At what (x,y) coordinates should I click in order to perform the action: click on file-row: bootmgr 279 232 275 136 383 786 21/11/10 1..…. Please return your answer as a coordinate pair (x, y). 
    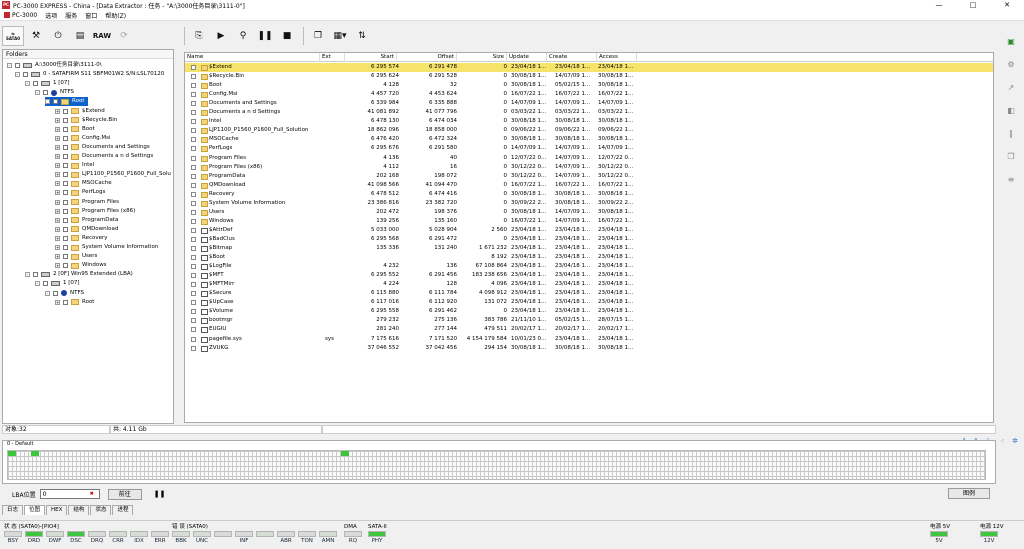
    Looking at the image, I should click on (589, 320).